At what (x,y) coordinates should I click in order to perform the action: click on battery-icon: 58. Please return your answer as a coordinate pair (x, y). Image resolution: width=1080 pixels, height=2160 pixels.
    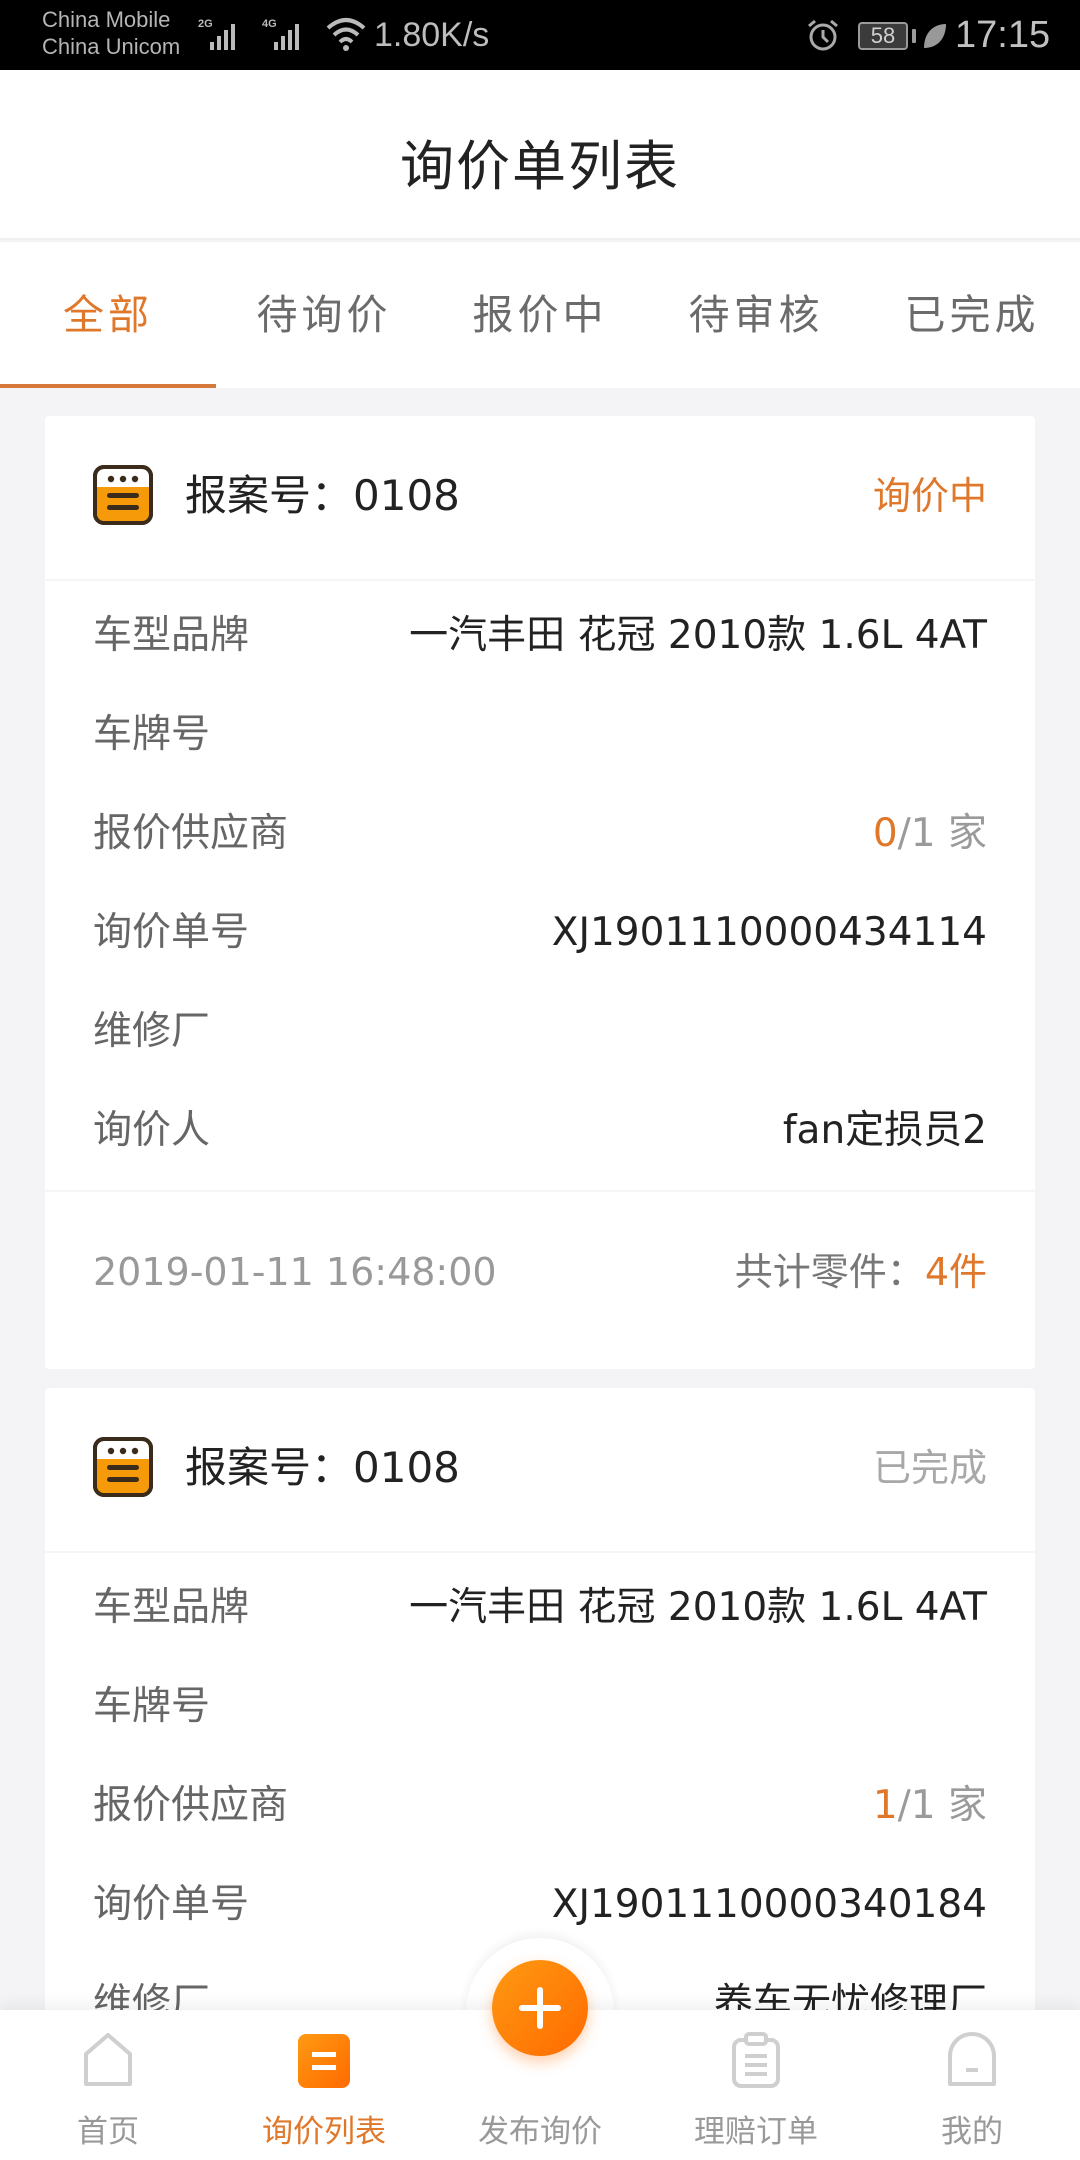
    Looking at the image, I should click on (883, 36).